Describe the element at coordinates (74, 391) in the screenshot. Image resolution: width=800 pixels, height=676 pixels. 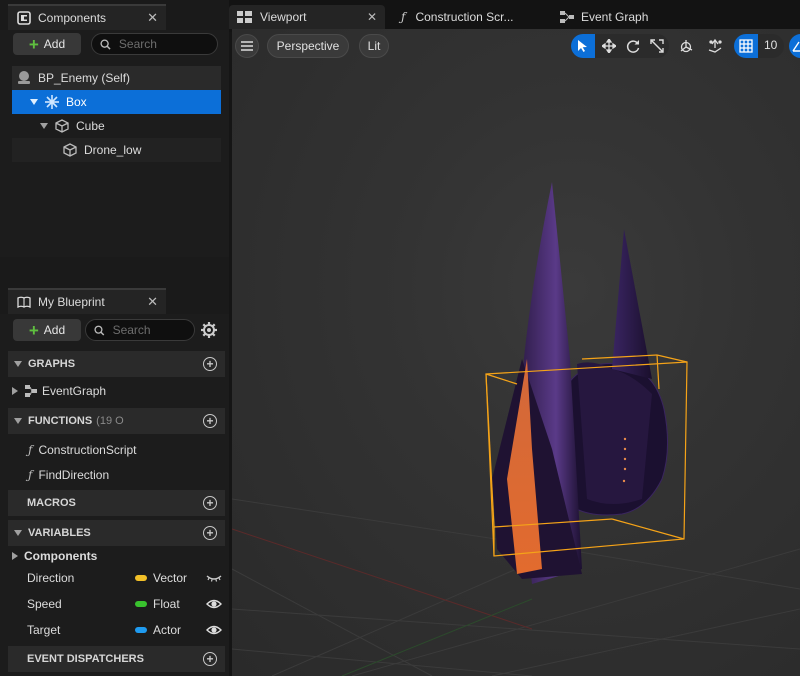
I see `eventgraph-label: EventGraph` at that location.